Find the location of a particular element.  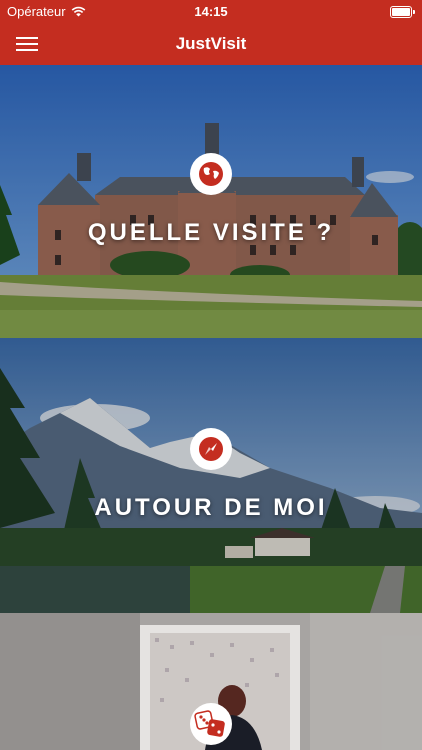

tile-autour-de-moi-label: AUTOUR DE MOI is located at coordinates (211, 507).